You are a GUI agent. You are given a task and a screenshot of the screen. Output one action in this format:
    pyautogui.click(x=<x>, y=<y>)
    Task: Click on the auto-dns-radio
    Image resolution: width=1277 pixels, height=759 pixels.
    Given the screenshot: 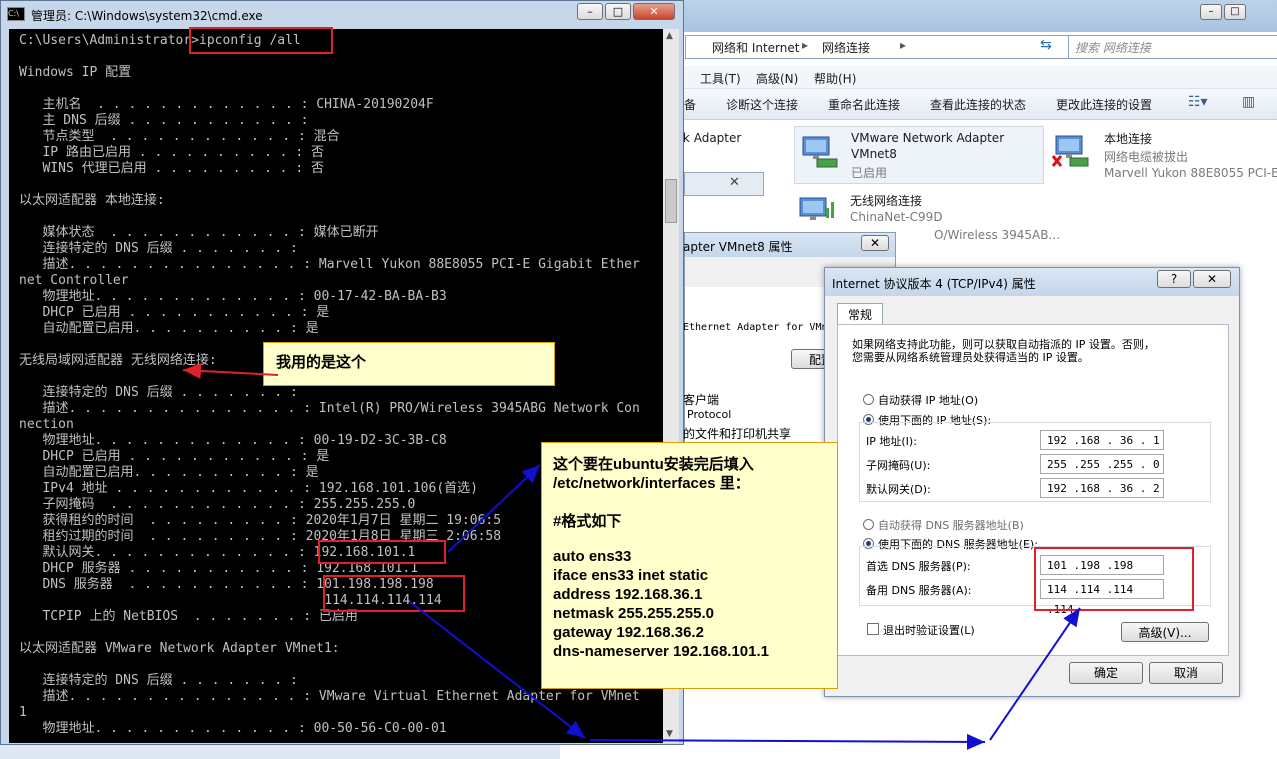 What is the action you would take?
    pyautogui.click(x=868, y=524)
    